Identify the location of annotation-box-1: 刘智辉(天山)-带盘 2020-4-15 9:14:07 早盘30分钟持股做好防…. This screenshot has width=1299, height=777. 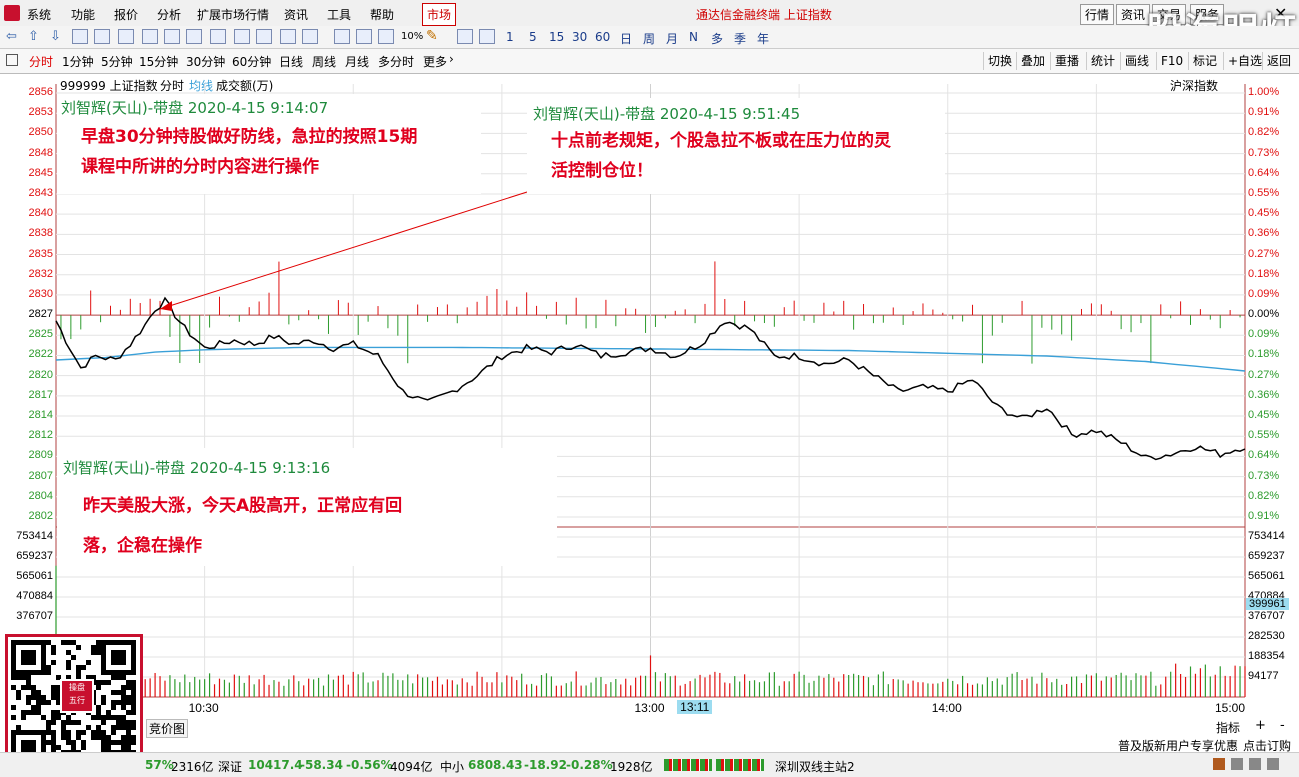
(269, 144).